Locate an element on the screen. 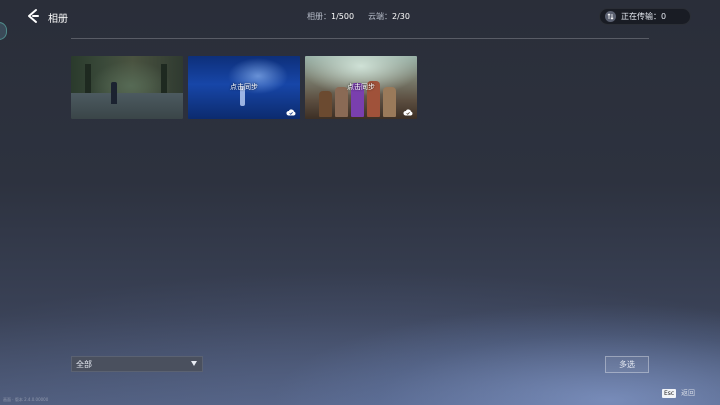 The height and width of the screenshot is (405, 720). transfer-status-button: 正在传输： 0 is located at coordinates (645, 16).